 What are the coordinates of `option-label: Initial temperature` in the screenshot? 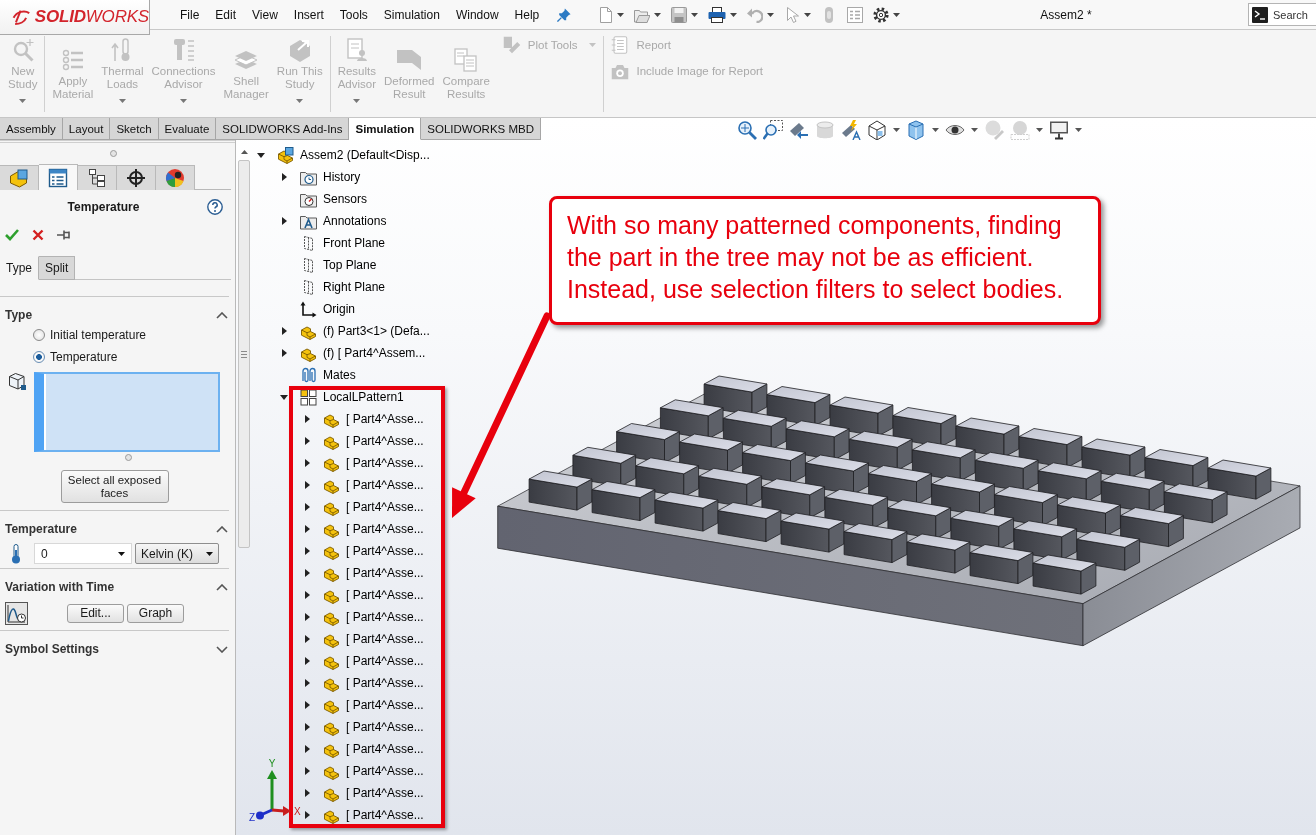 It's located at (98, 335).